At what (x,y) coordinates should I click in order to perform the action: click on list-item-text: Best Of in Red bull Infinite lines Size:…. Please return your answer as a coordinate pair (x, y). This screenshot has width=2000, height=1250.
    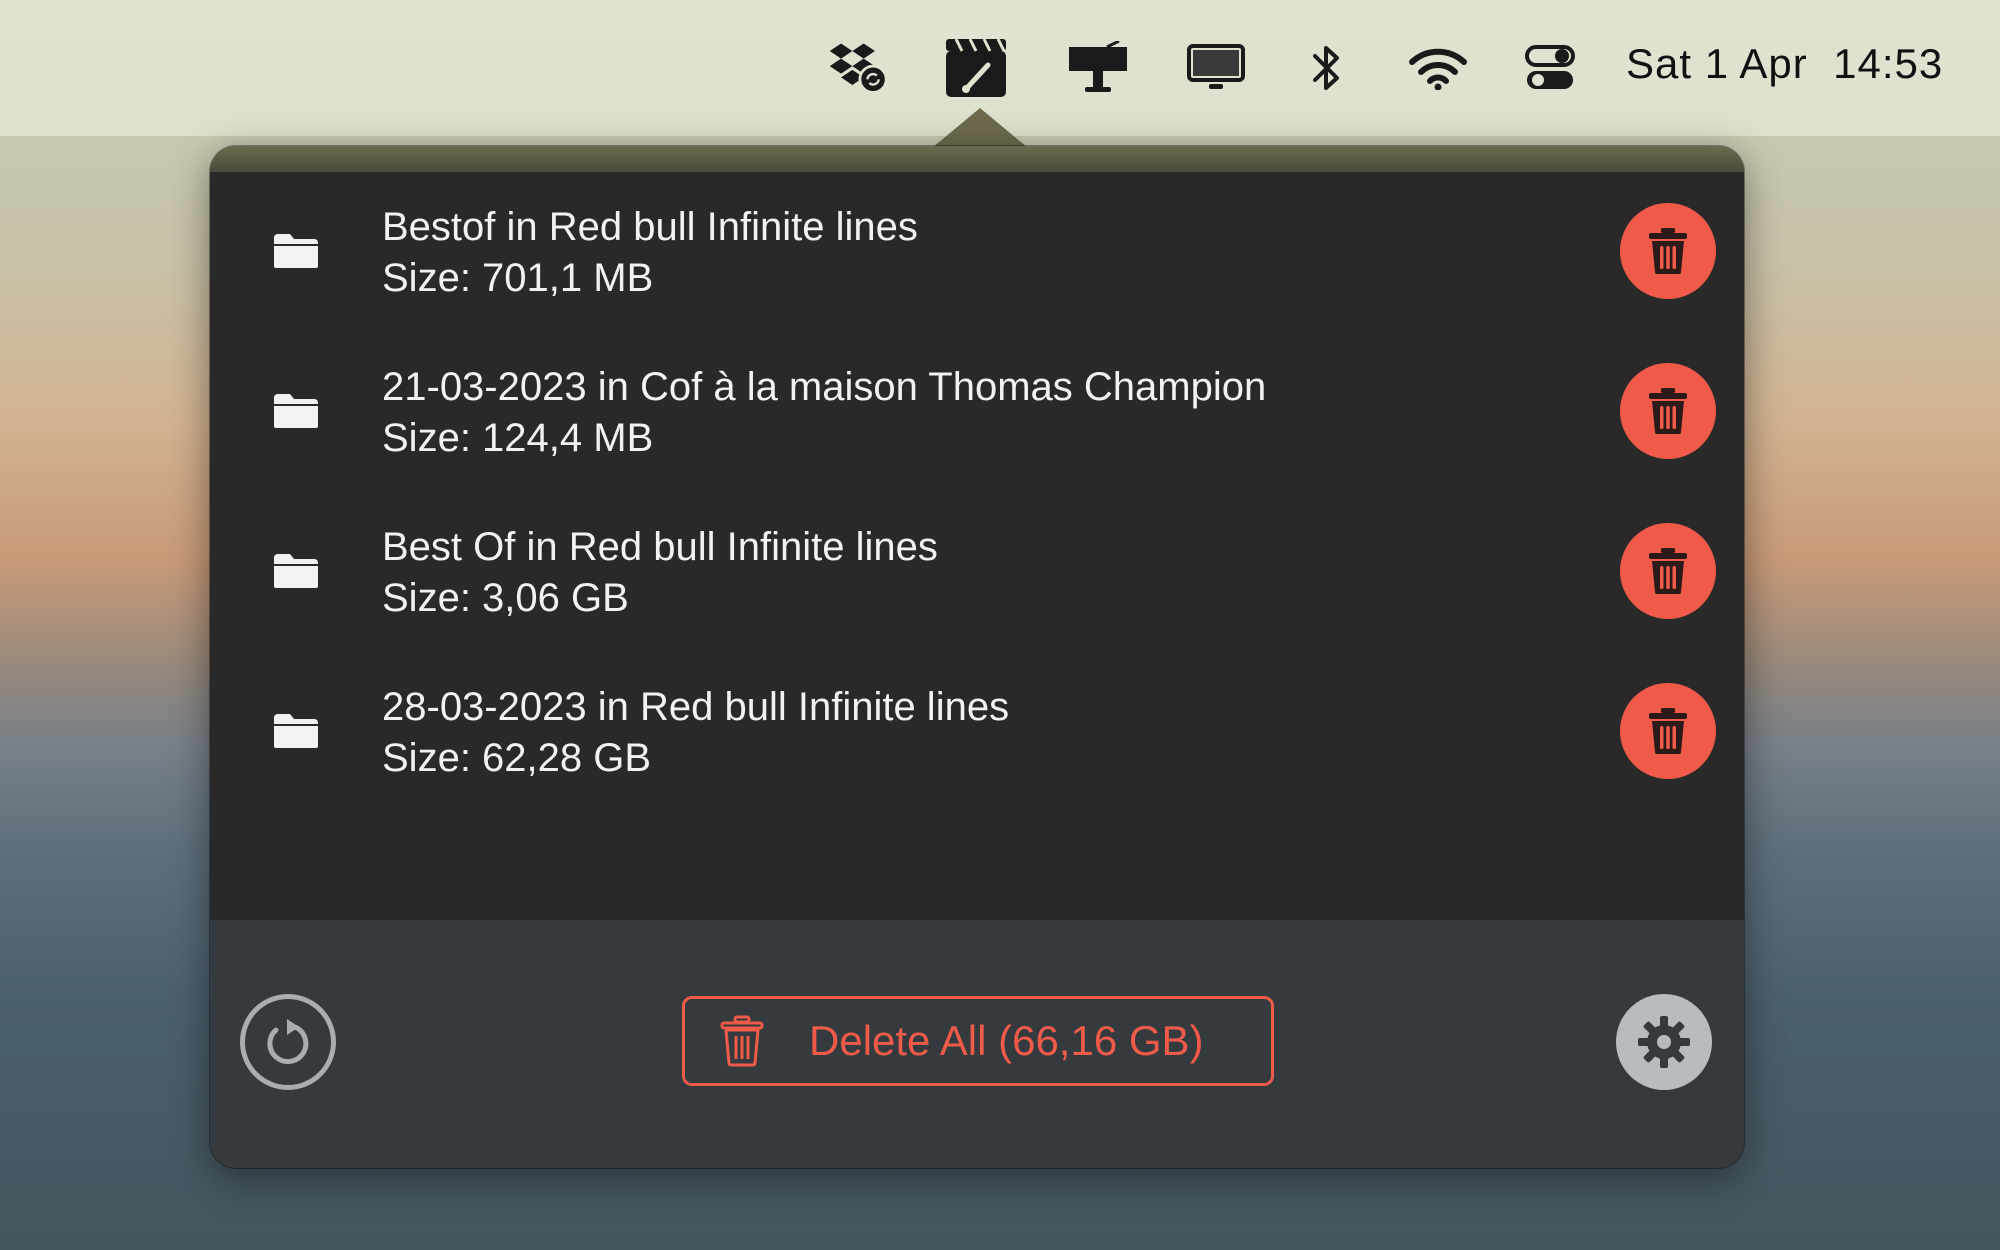
    Looking at the image, I should click on (660, 573).